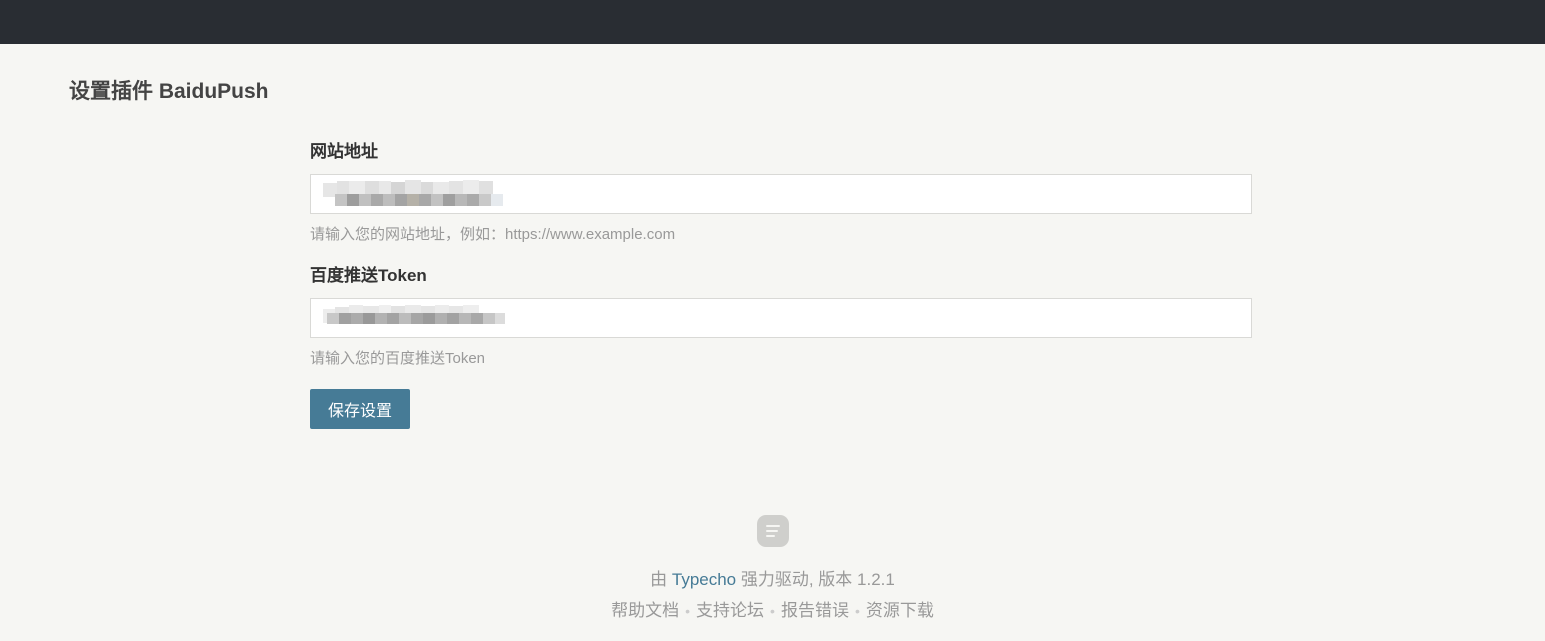  I want to click on token-group: 百度推送Token 请输入您的百度推送Token, so click(781, 316).